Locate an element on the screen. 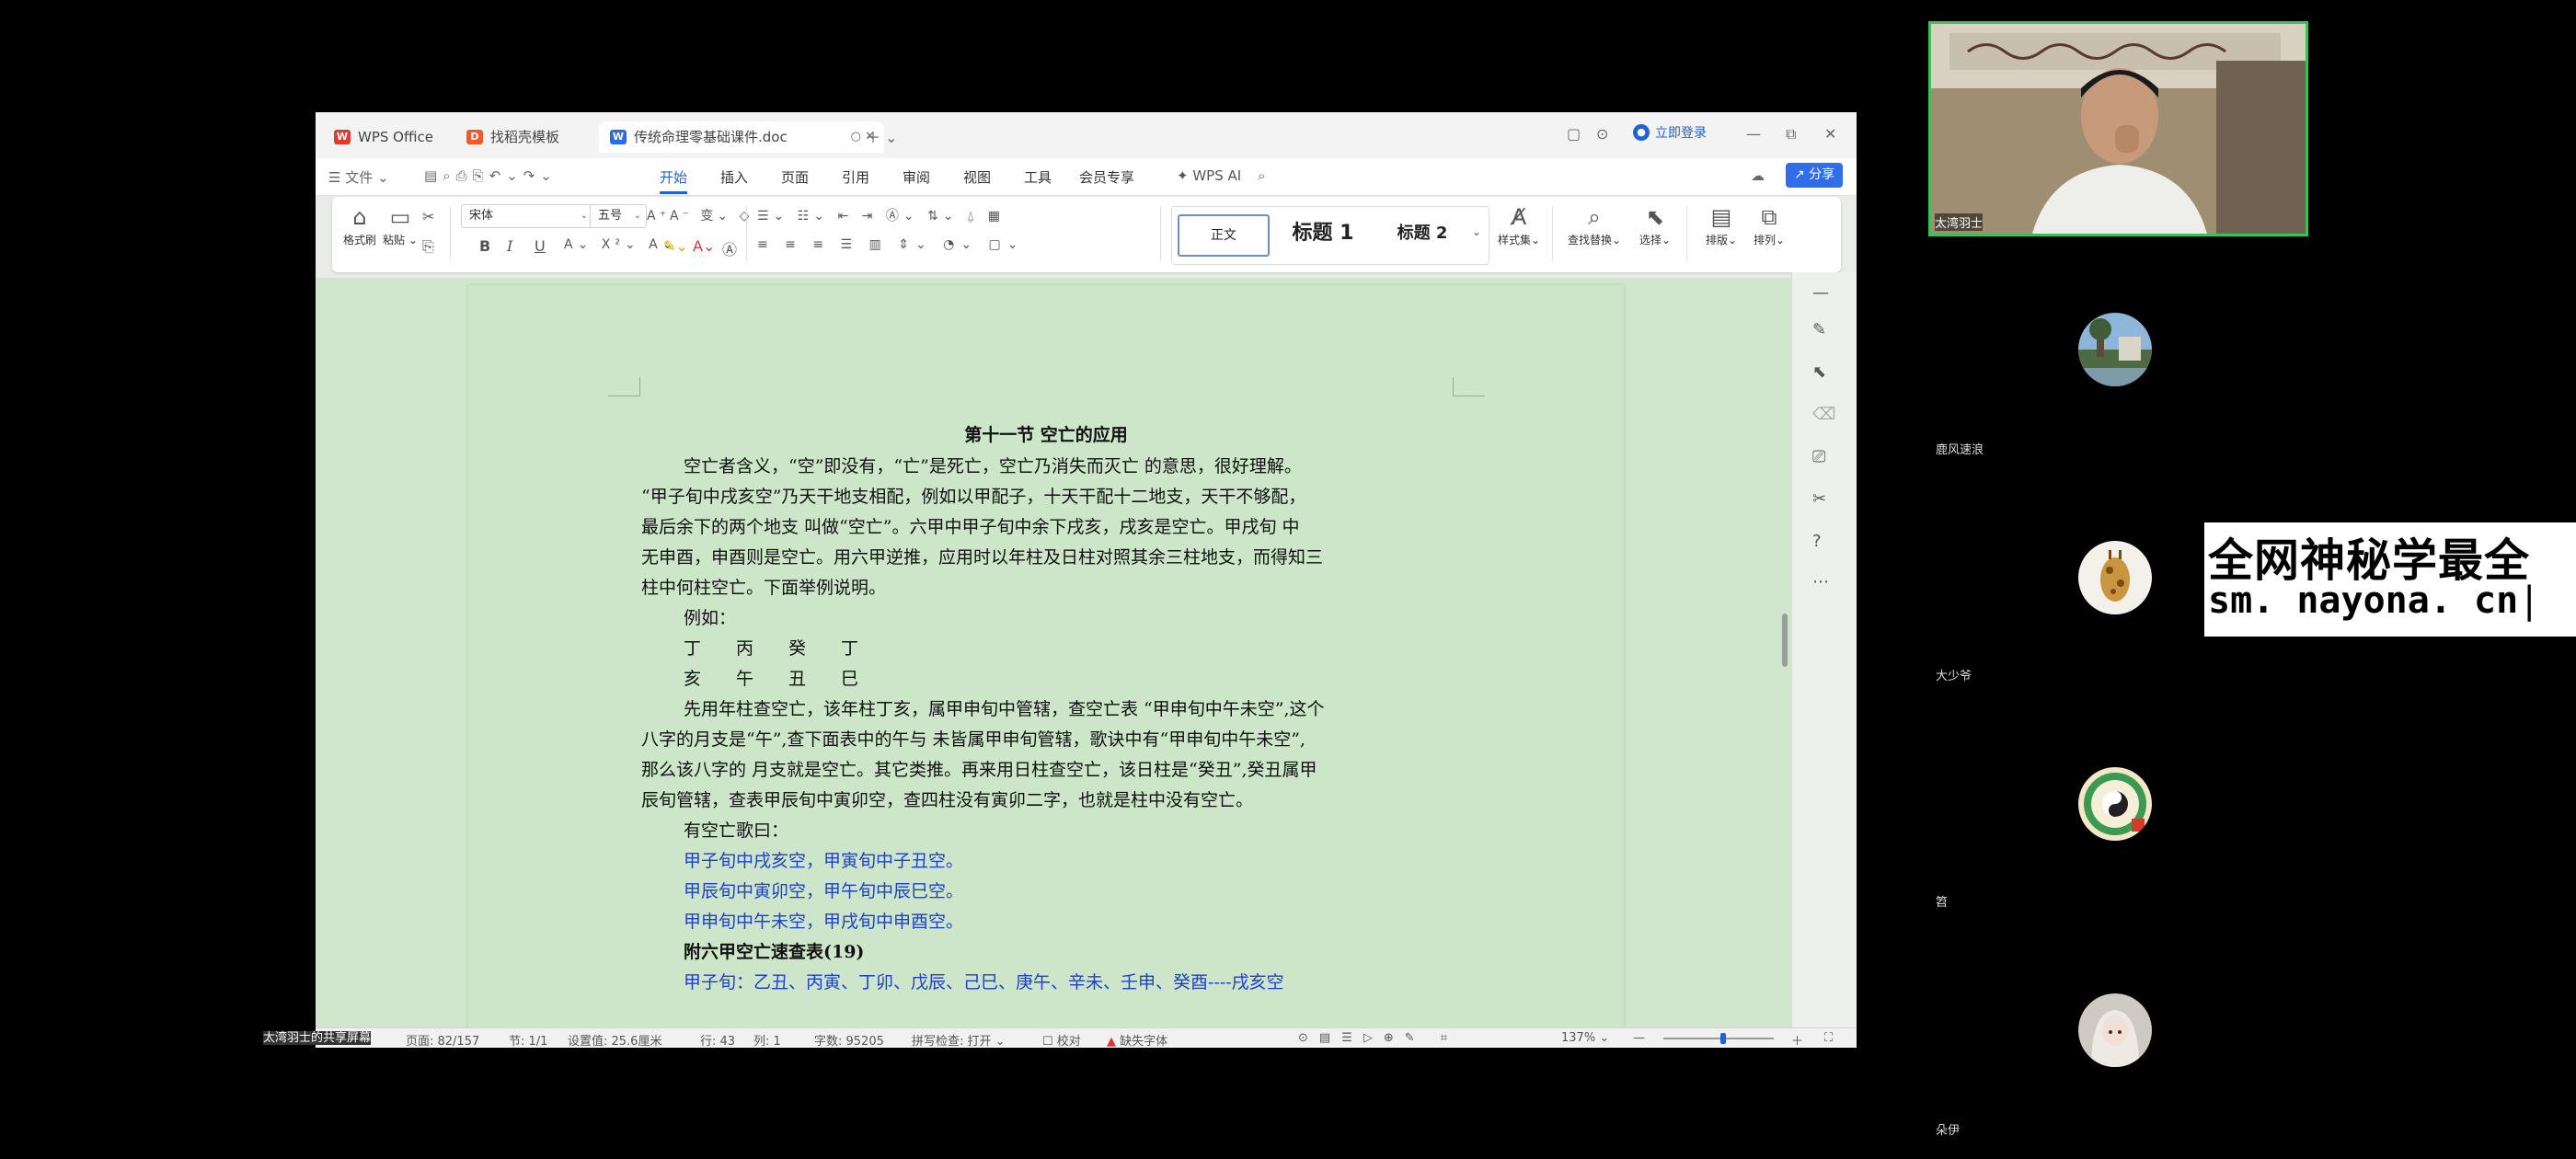 This screenshot has height=1159, width=2576. document-line: 丁 丙 癸 丁 is located at coordinates (771, 648).